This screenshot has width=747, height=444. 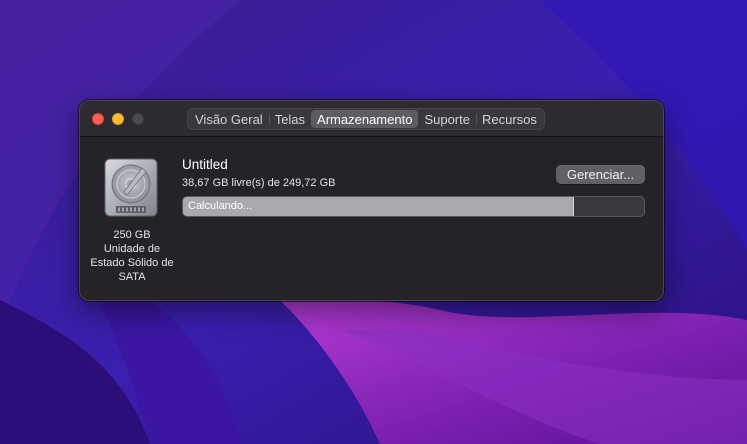 What do you see at coordinates (229, 119) in the screenshot?
I see `tab-overview: Visão Geral` at bounding box center [229, 119].